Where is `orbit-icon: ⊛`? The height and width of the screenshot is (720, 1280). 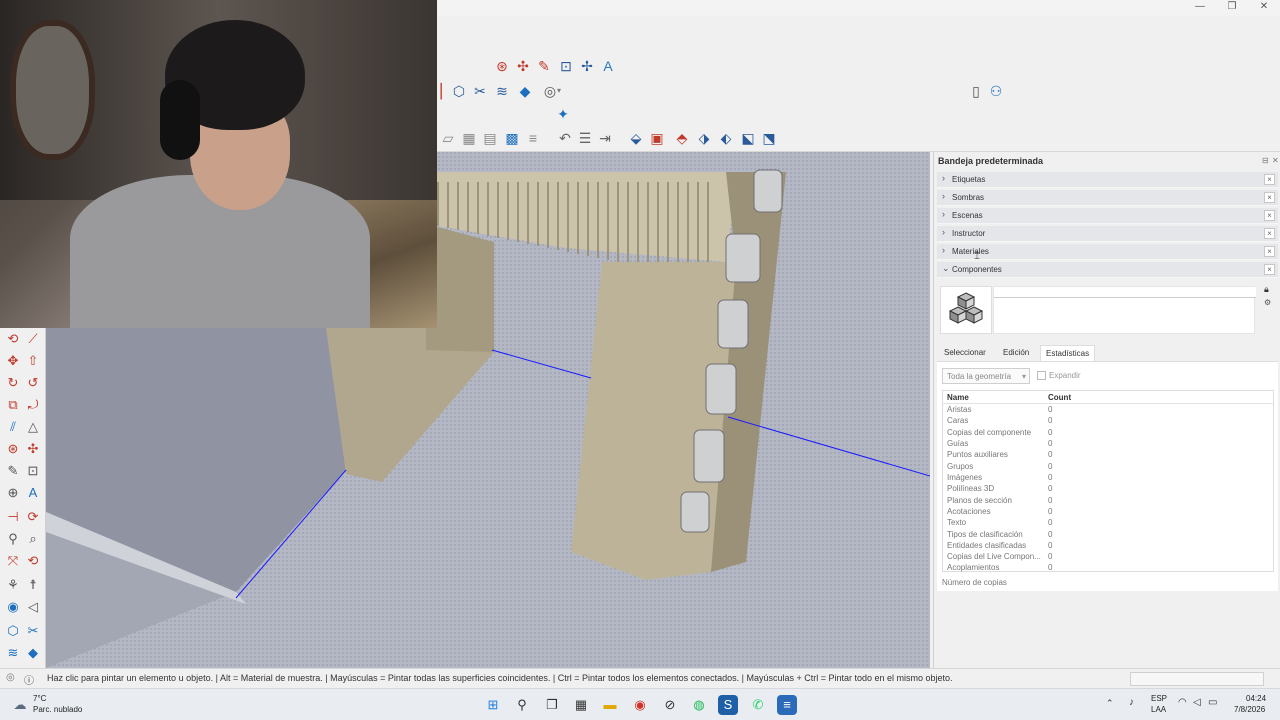
orbit-icon: ⊛ is located at coordinates (13, 449).